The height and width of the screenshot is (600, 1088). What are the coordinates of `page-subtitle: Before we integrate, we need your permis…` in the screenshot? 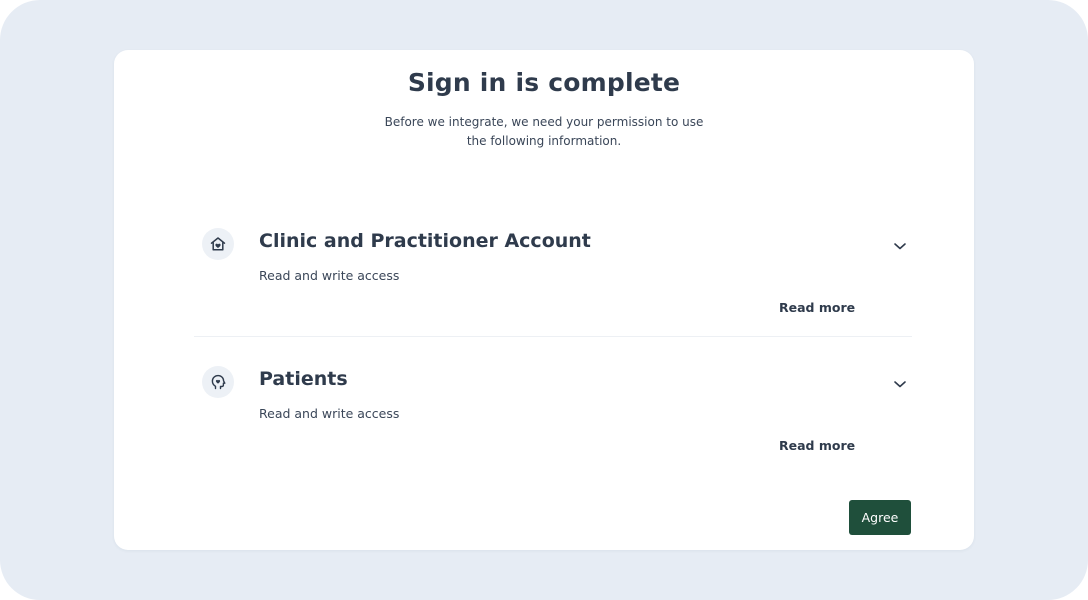 It's located at (544, 131).